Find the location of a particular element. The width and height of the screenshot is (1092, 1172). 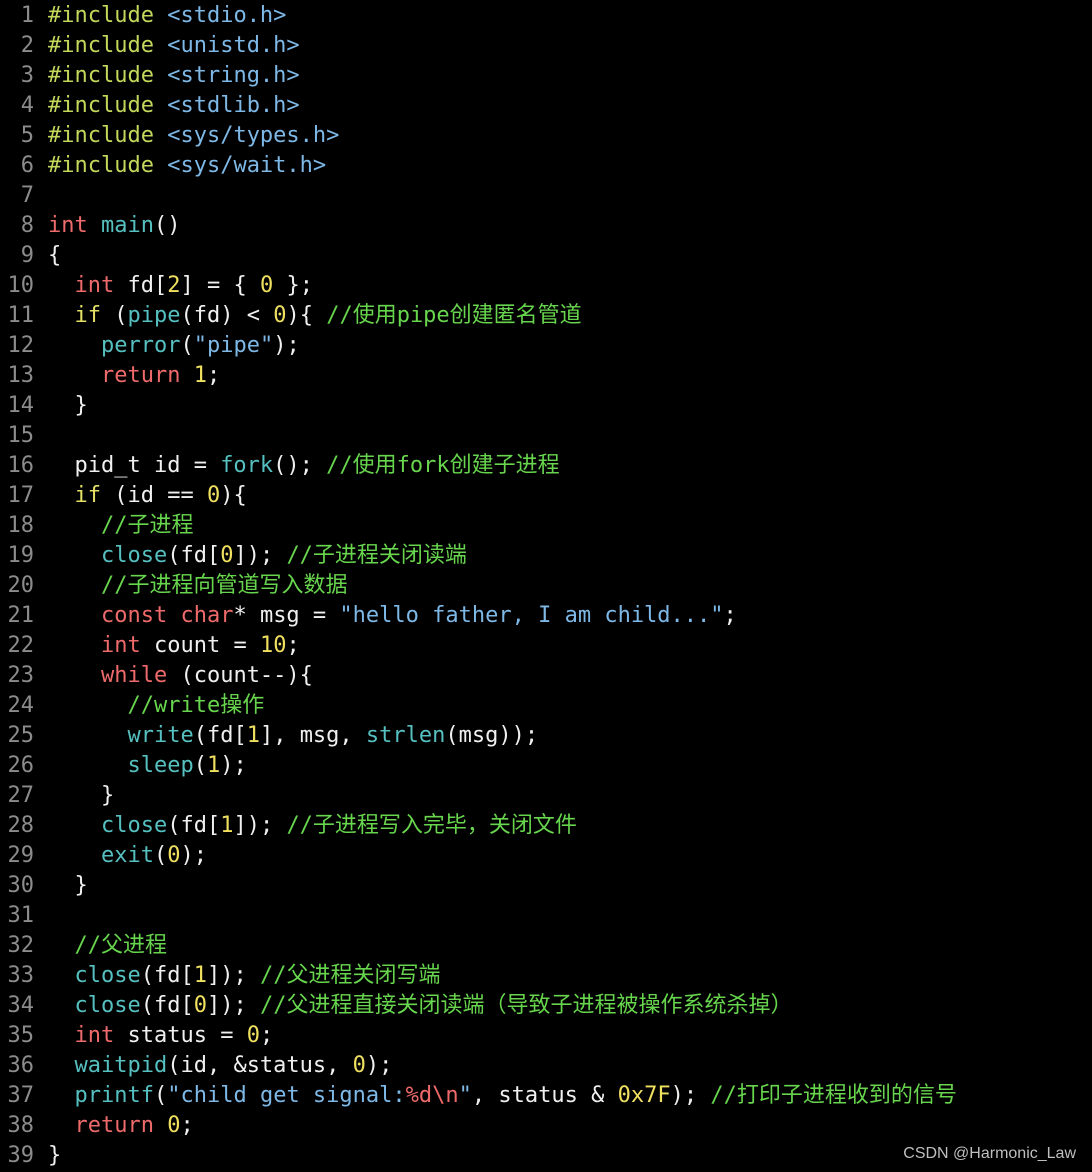

code-token-default: (); is located at coordinates (300, 465).